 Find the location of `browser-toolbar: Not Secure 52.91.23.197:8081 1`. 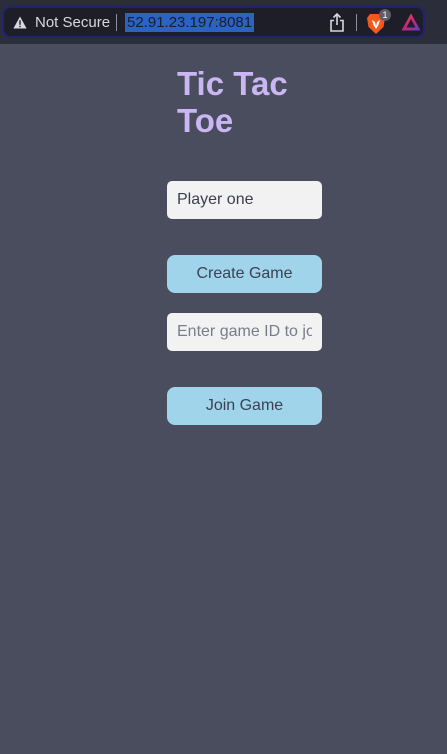

browser-toolbar: Not Secure 52.91.23.197:8081 1 is located at coordinates (223, 22).